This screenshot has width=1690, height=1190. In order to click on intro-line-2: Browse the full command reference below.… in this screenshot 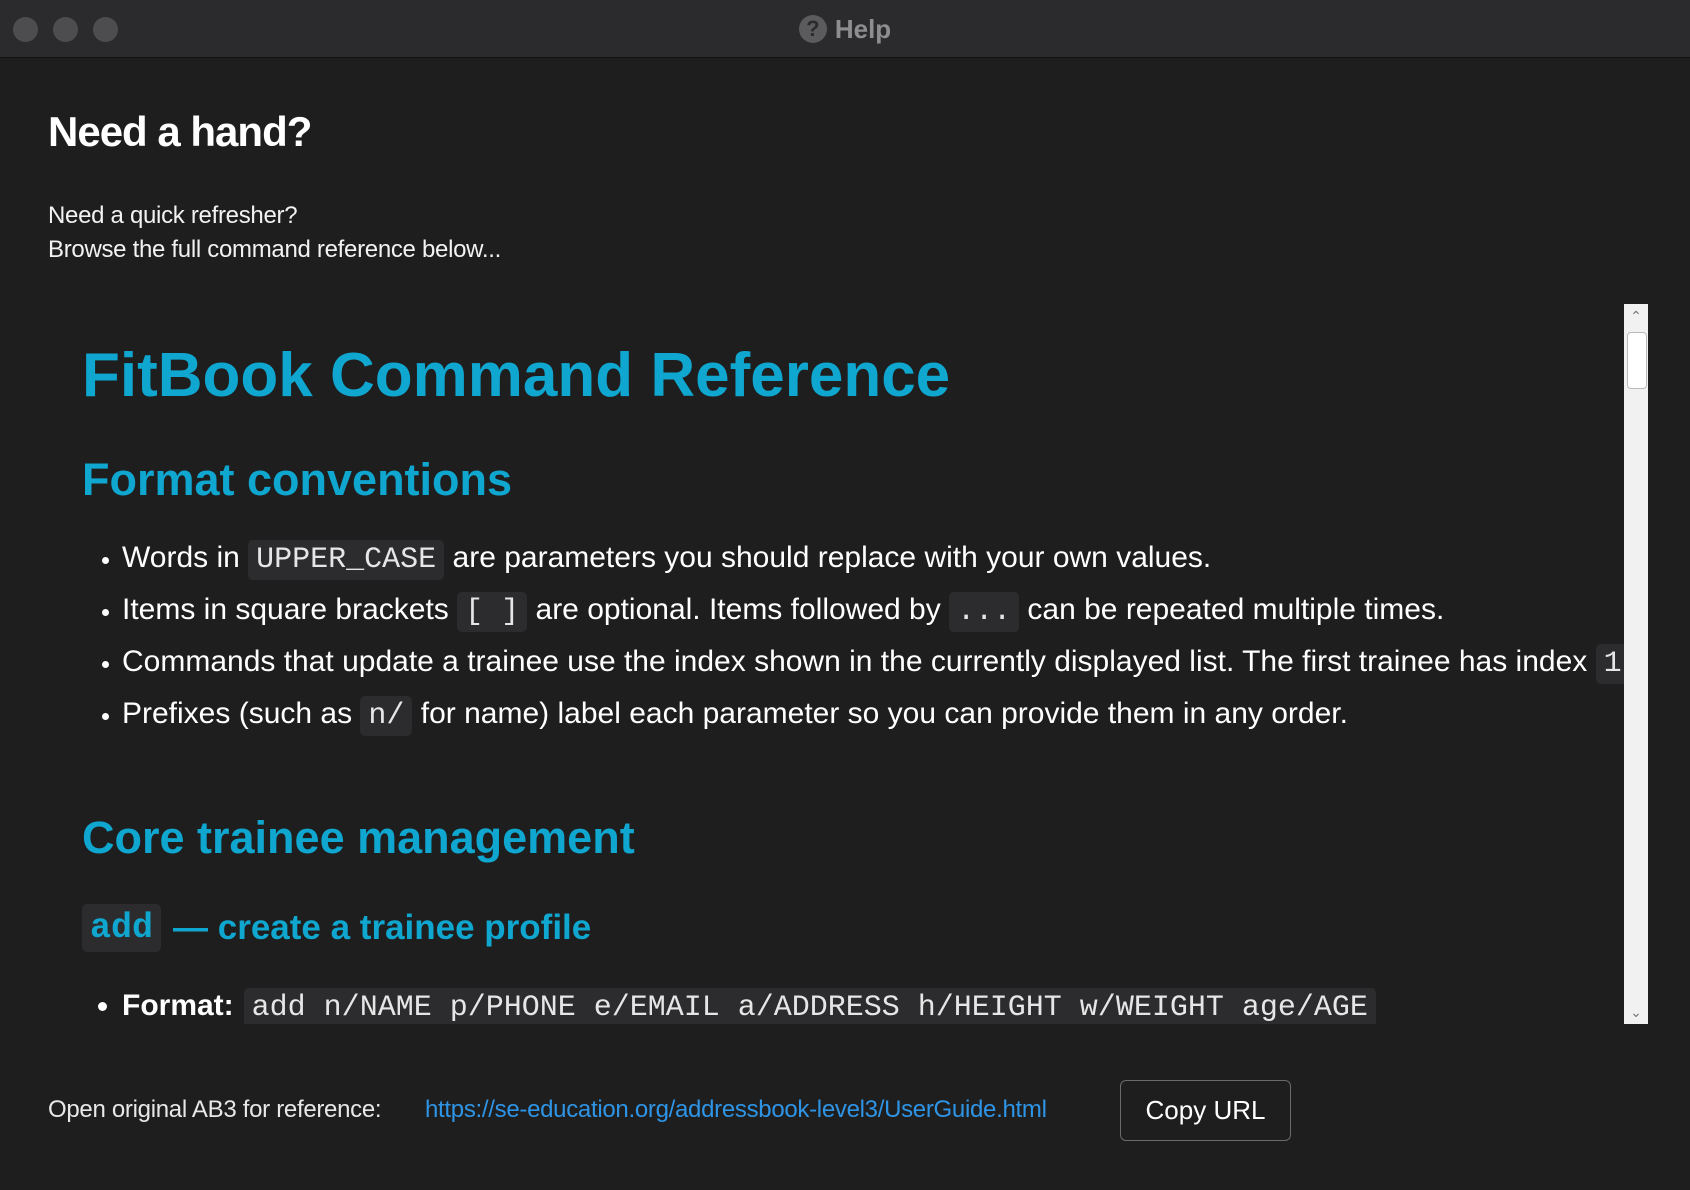, I will do `click(274, 249)`.